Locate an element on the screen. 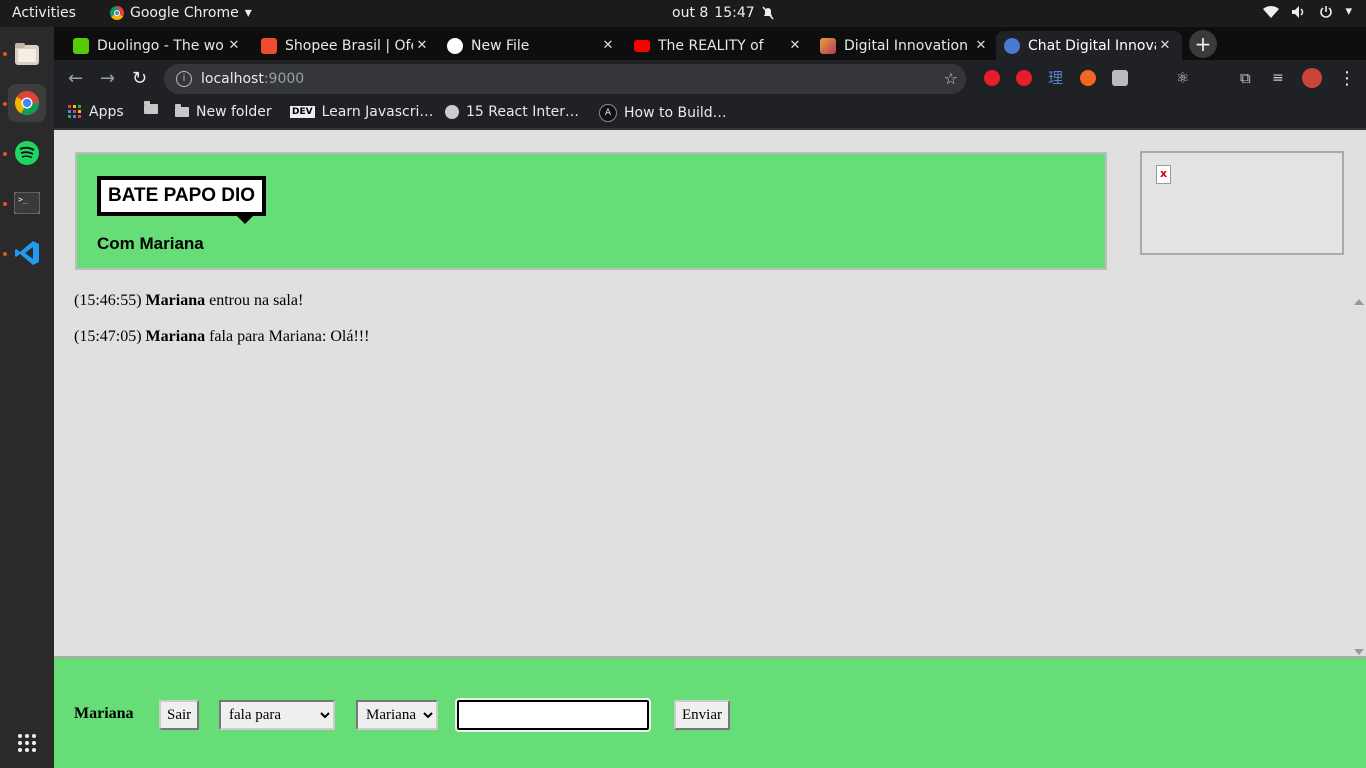 The height and width of the screenshot is (768, 1366). grid-icon is located at coordinates (27, 743).